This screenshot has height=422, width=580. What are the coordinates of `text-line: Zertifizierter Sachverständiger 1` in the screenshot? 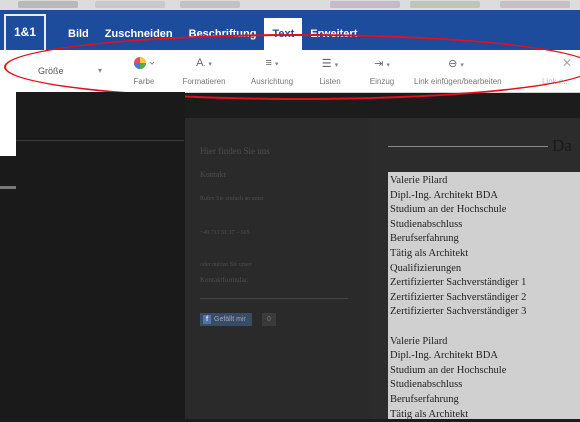 It's located at (458, 283).